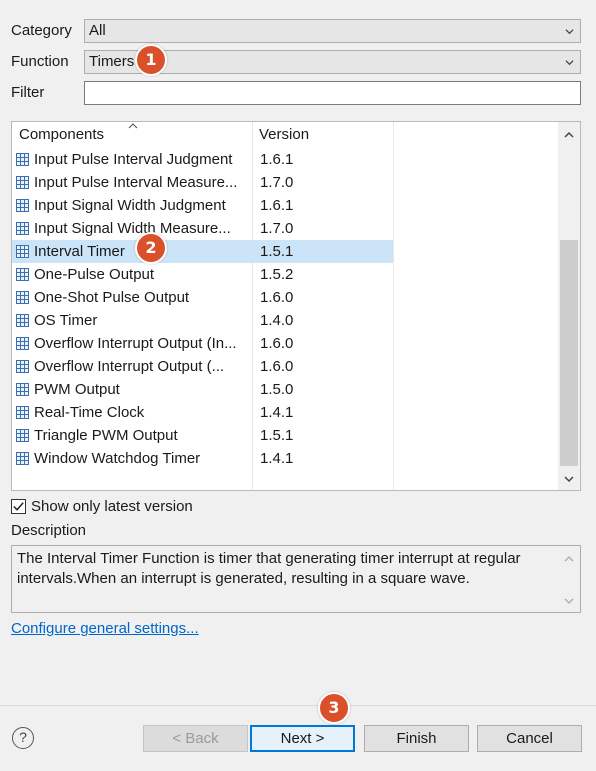  I want to click on table-header: Components Version, so click(285, 135).